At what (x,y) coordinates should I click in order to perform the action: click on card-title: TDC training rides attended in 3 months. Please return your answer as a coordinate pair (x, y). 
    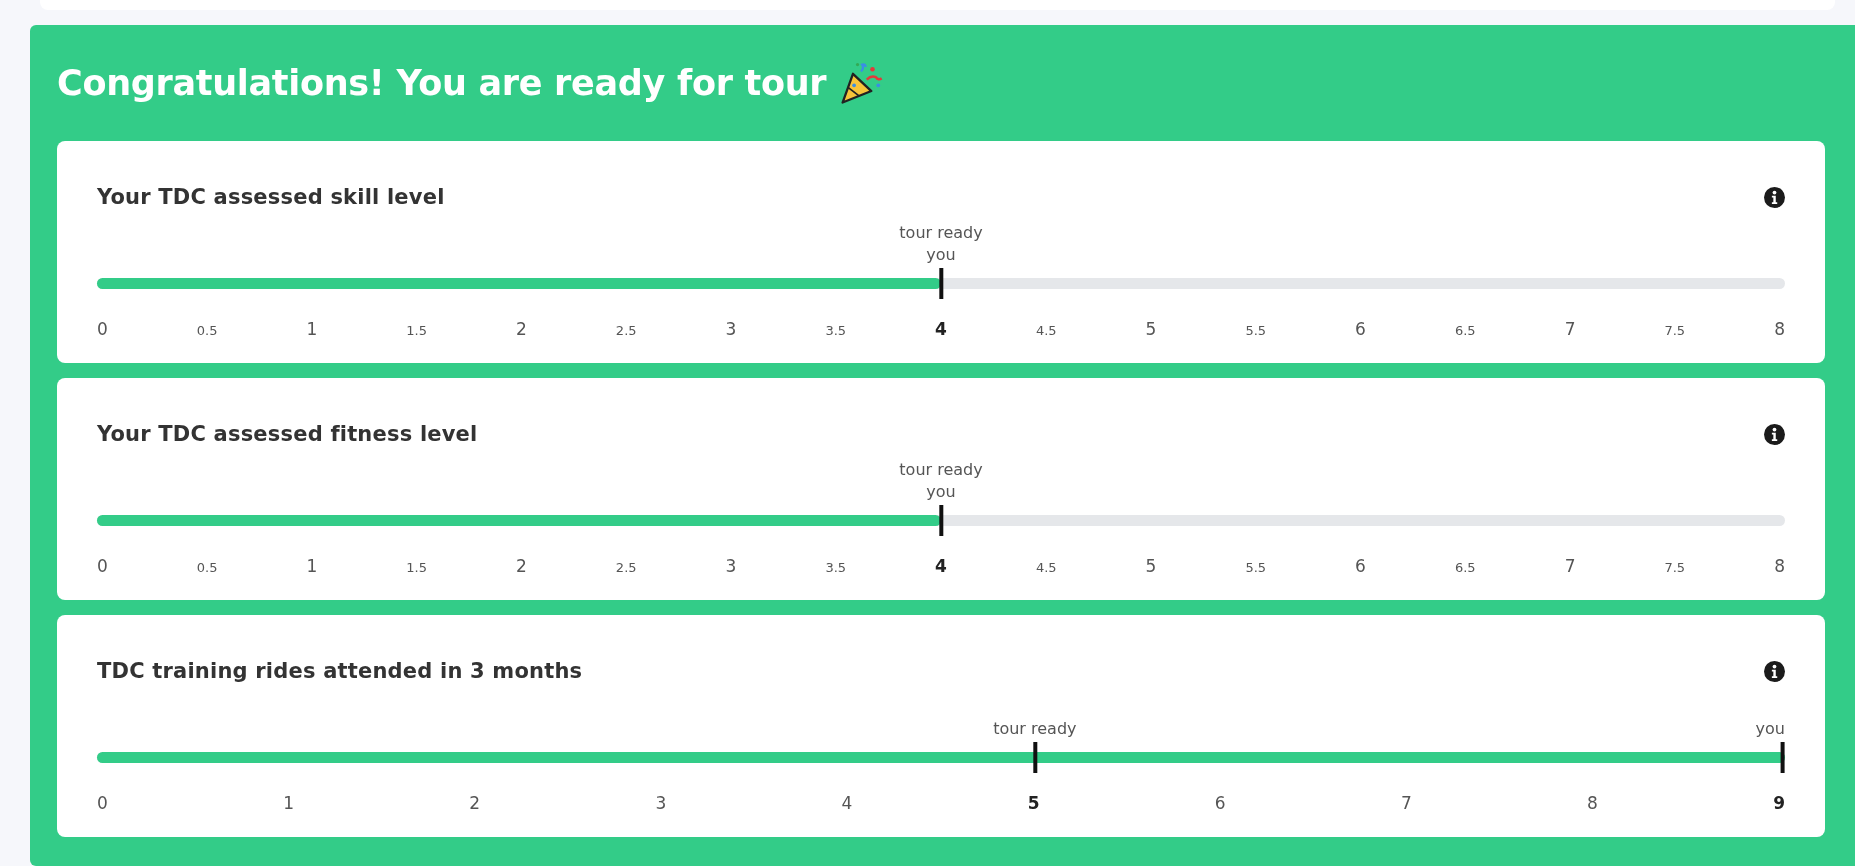
    Looking at the image, I should click on (340, 671).